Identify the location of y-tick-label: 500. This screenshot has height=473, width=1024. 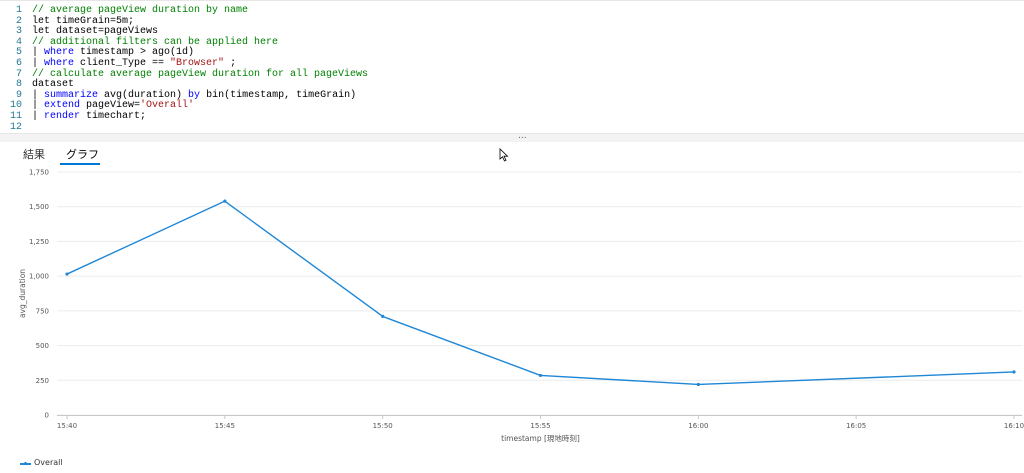
(42, 346).